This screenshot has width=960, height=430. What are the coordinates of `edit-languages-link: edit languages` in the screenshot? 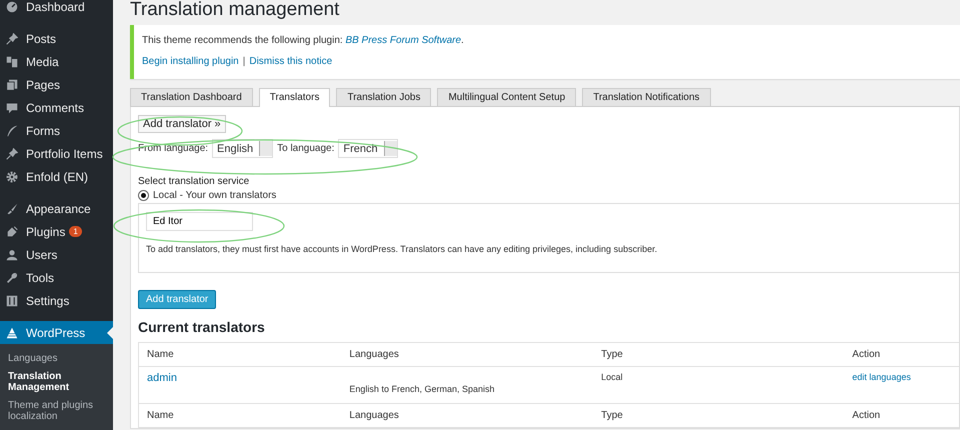 It's located at (881, 377).